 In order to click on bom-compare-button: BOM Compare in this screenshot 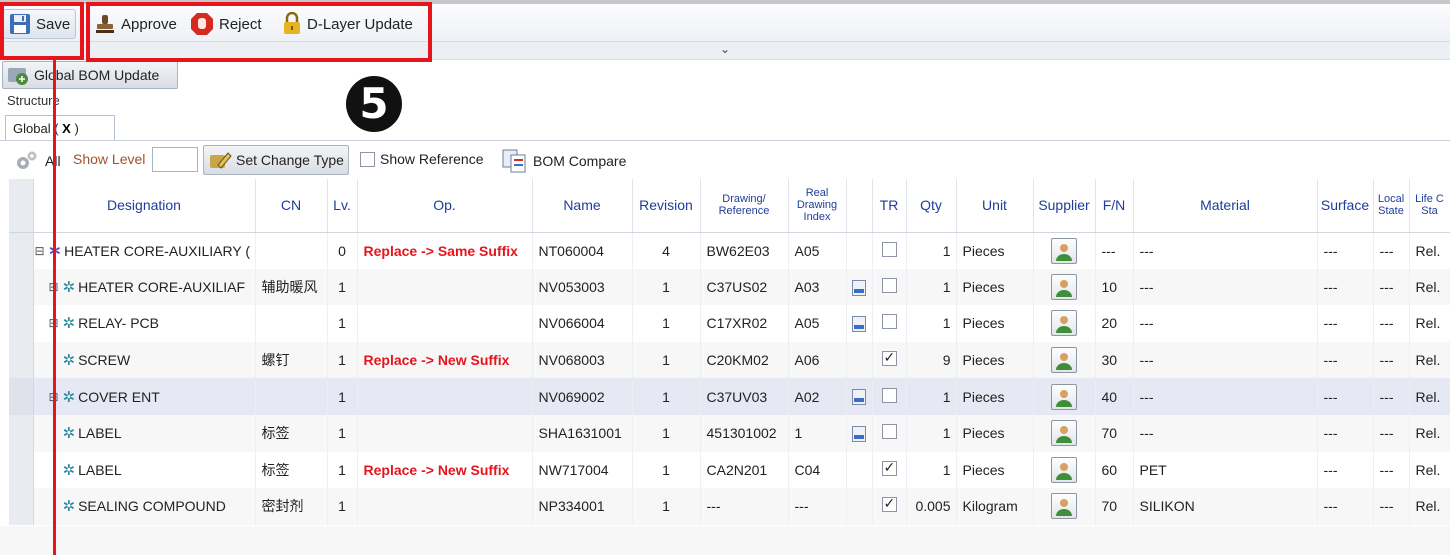, I will do `click(564, 161)`.